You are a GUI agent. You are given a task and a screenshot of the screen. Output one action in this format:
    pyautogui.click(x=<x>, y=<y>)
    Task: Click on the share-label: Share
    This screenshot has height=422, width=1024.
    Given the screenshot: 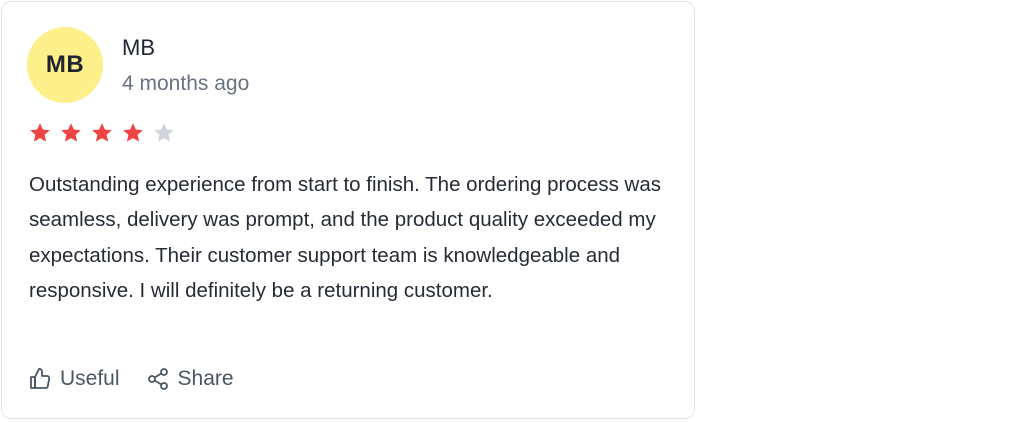 What is the action you would take?
    pyautogui.click(x=205, y=378)
    